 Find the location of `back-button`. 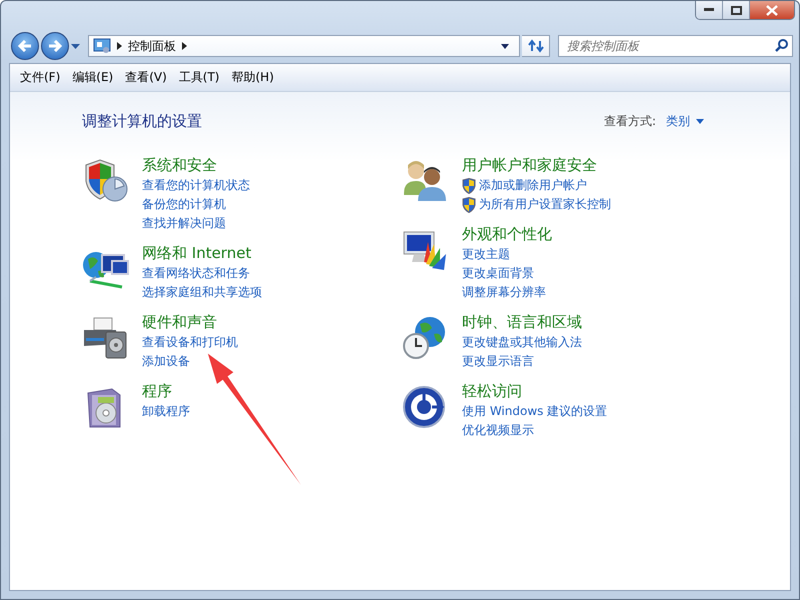

back-button is located at coordinates (25, 46).